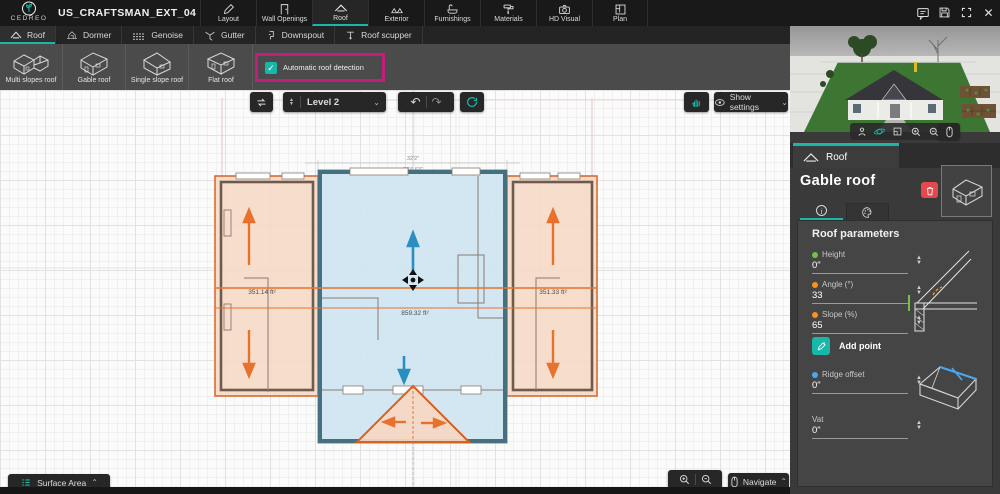 Image resolution: width=1000 pixels, height=494 pixels. What do you see at coordinates (620, 9) in the screenshot?
I see `blueprint-icon` at bounding box center [620, 9].